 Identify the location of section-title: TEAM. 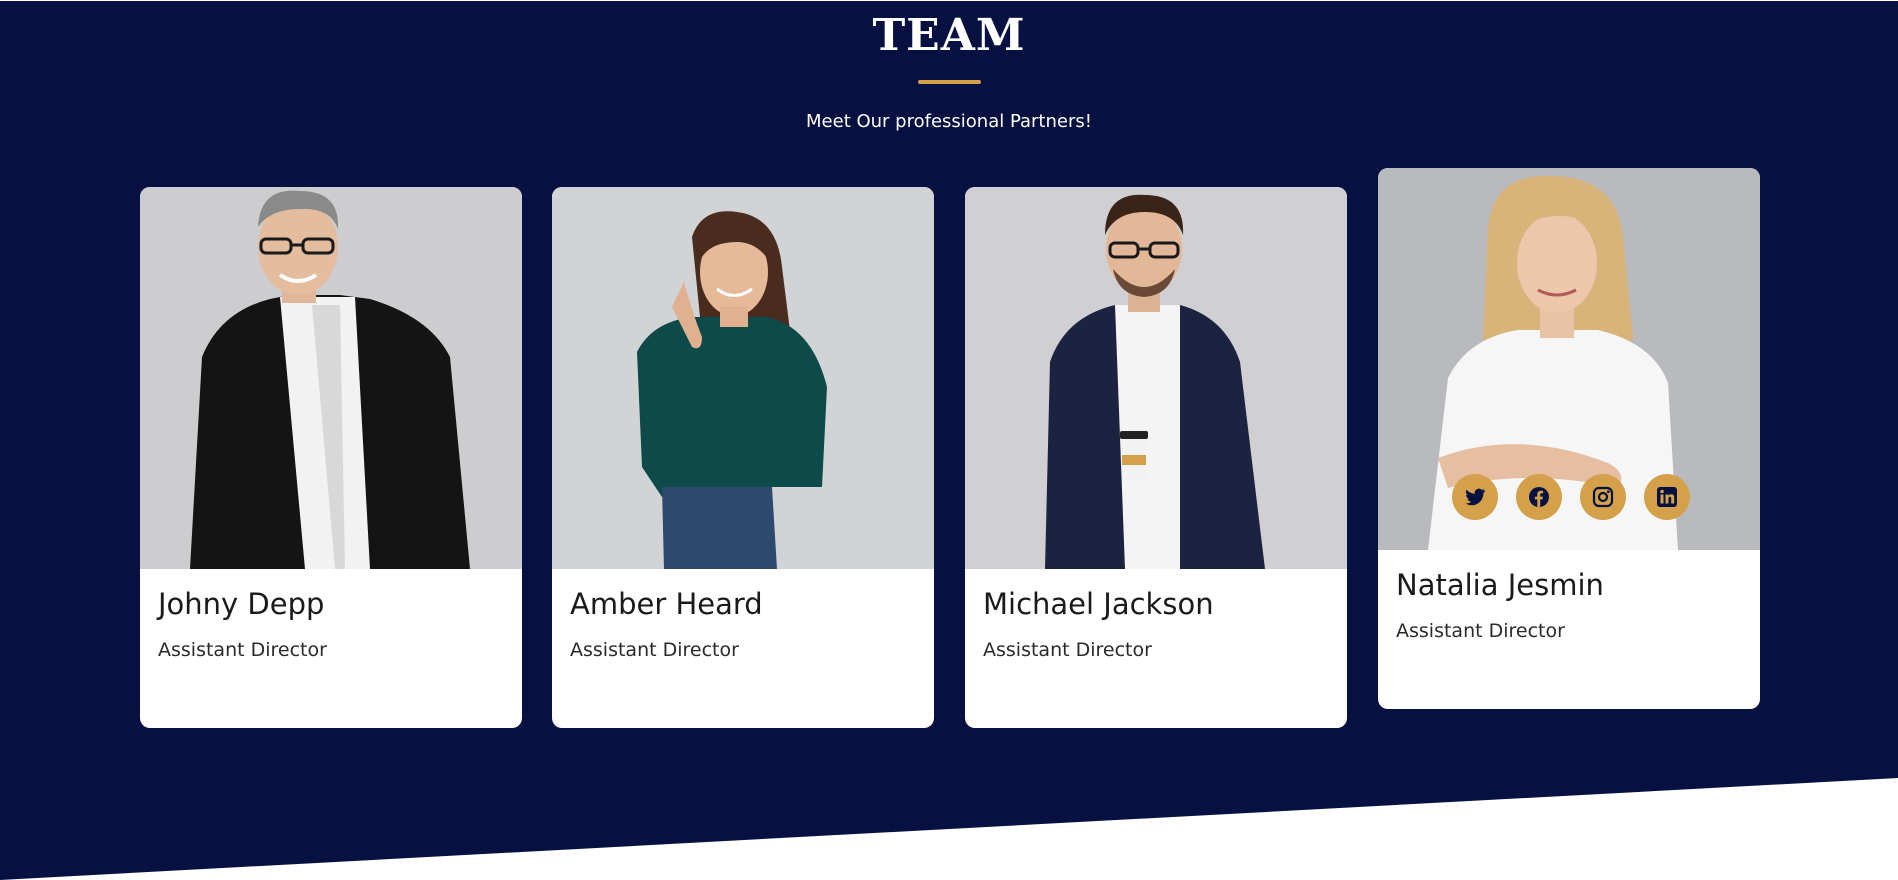
(949, 35).